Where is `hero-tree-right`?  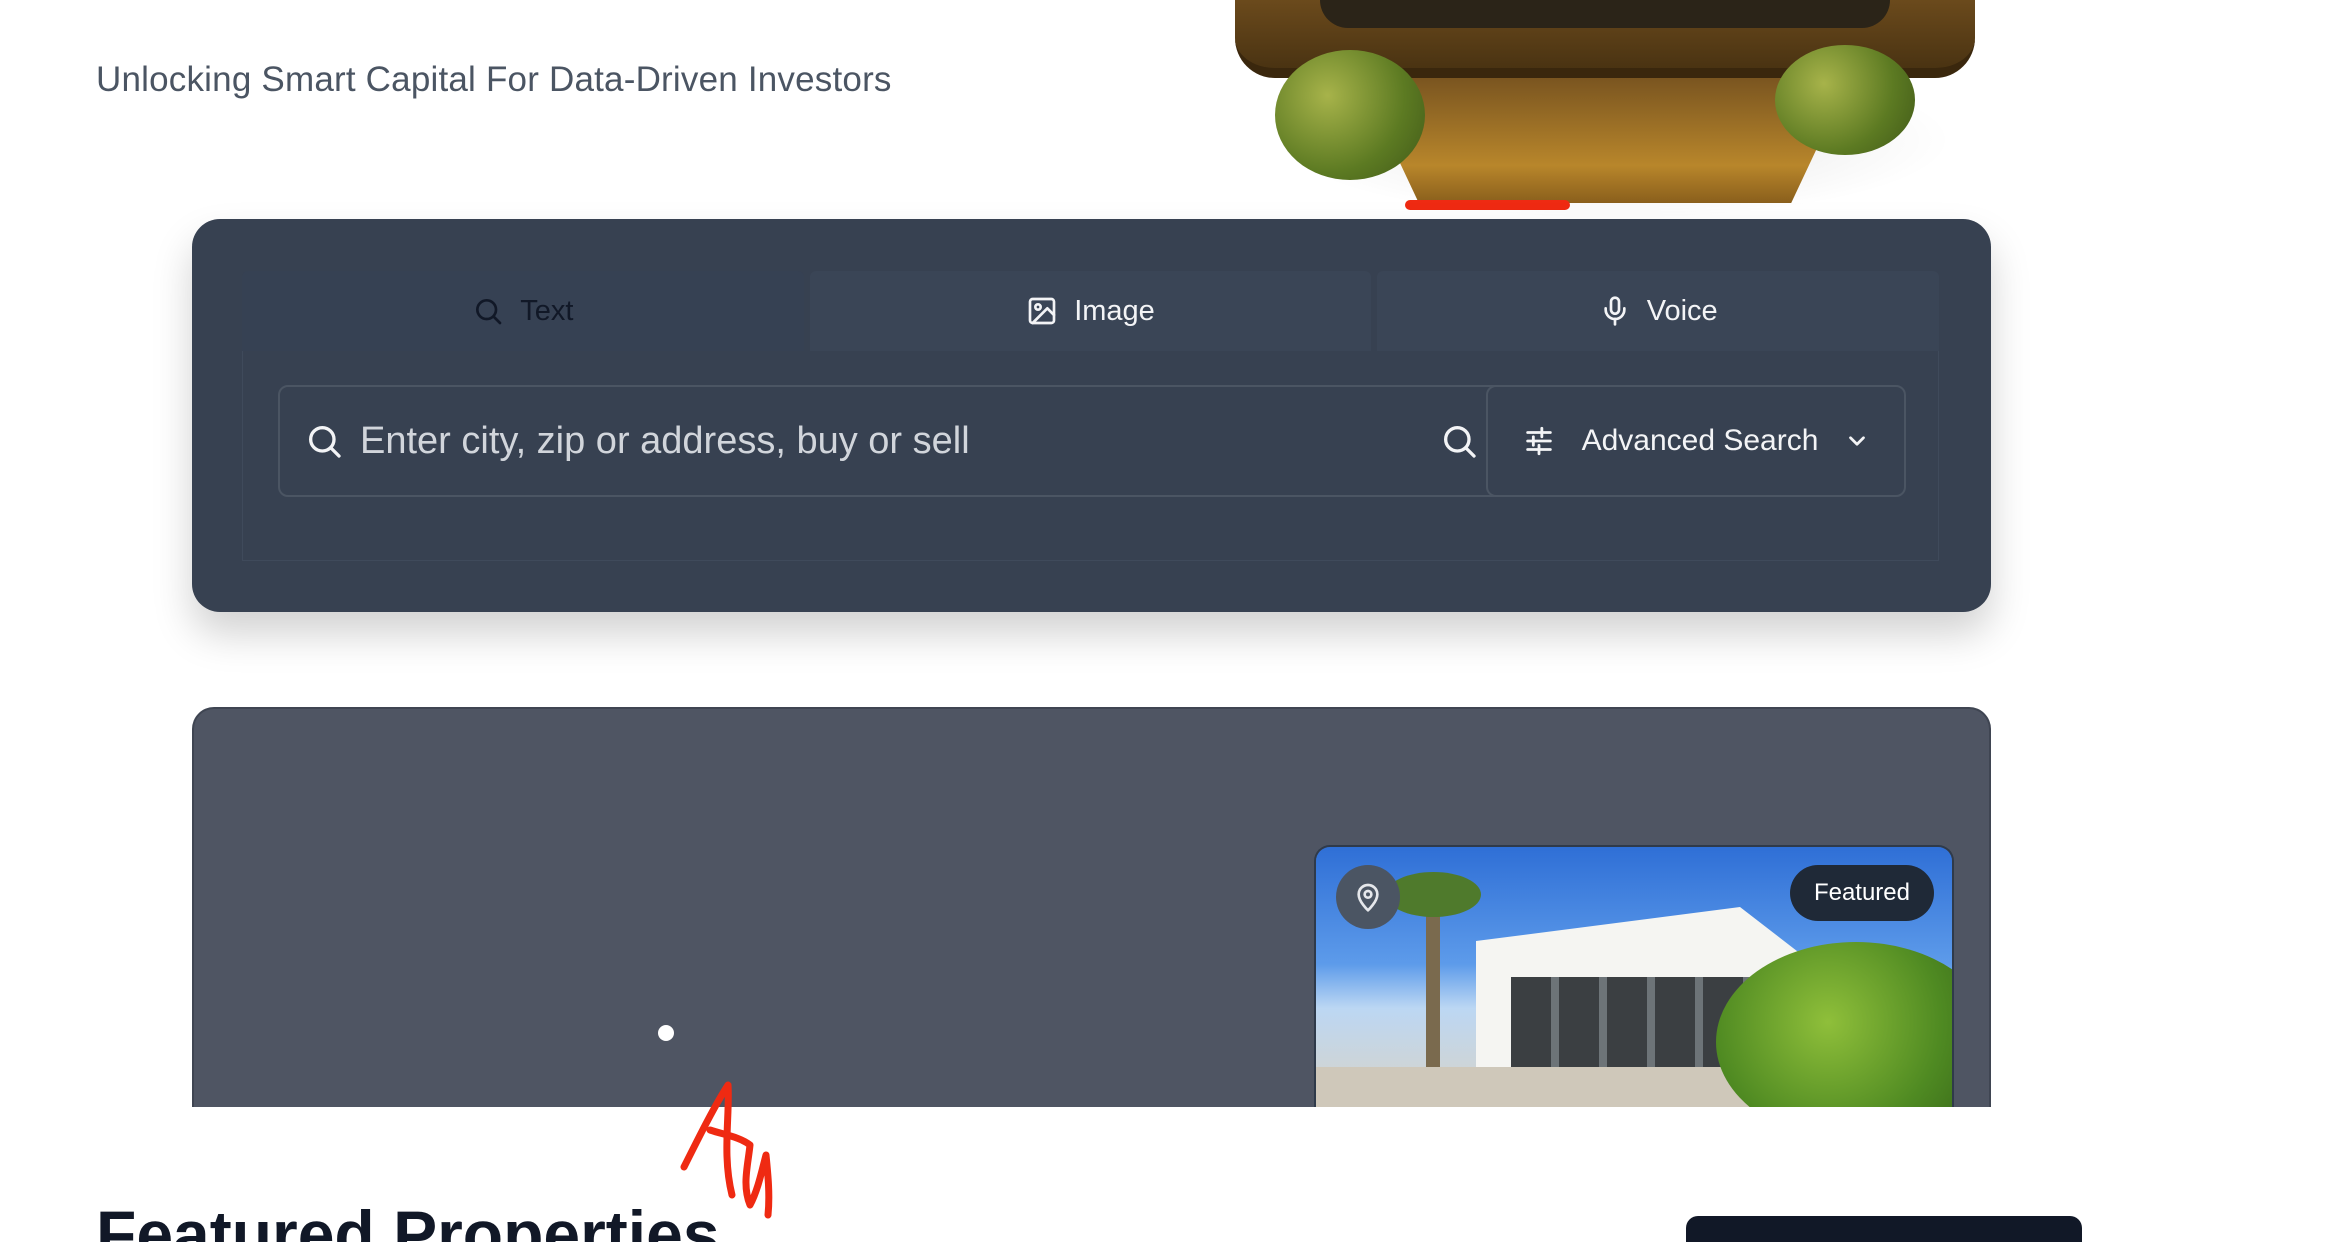 hero-tree-right is located at coordinates (1845, 100).